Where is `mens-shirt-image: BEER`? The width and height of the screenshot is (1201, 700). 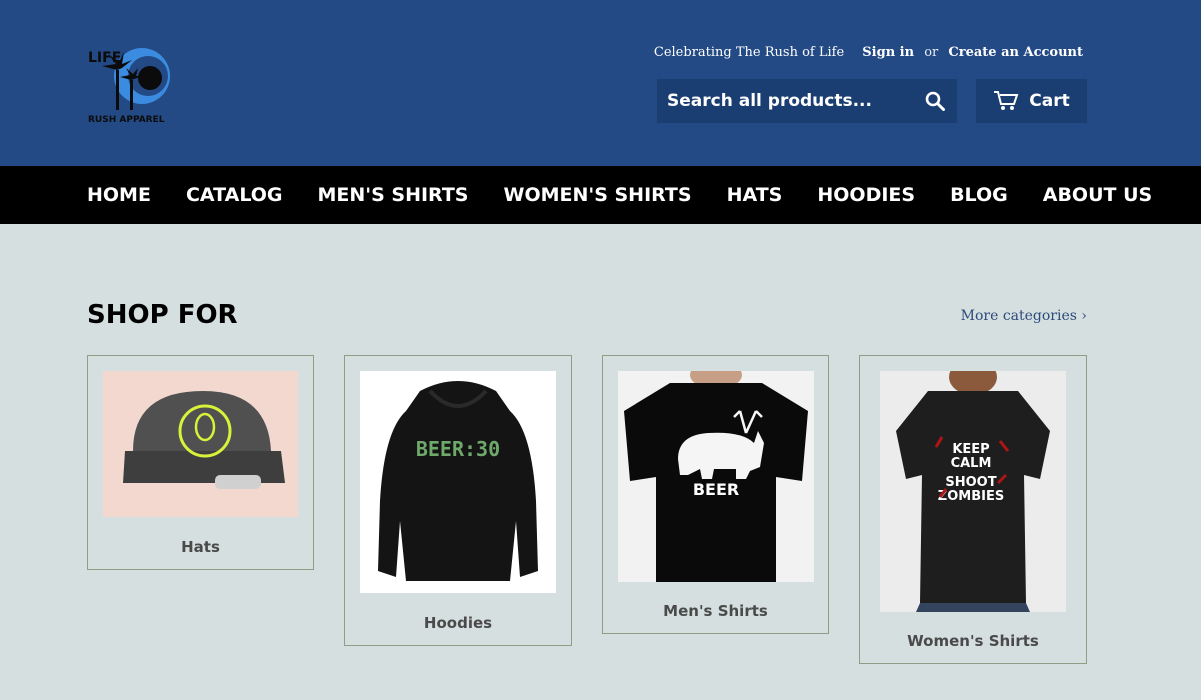 mens-shirt-image: BEER is located at coordinates (716, 476).